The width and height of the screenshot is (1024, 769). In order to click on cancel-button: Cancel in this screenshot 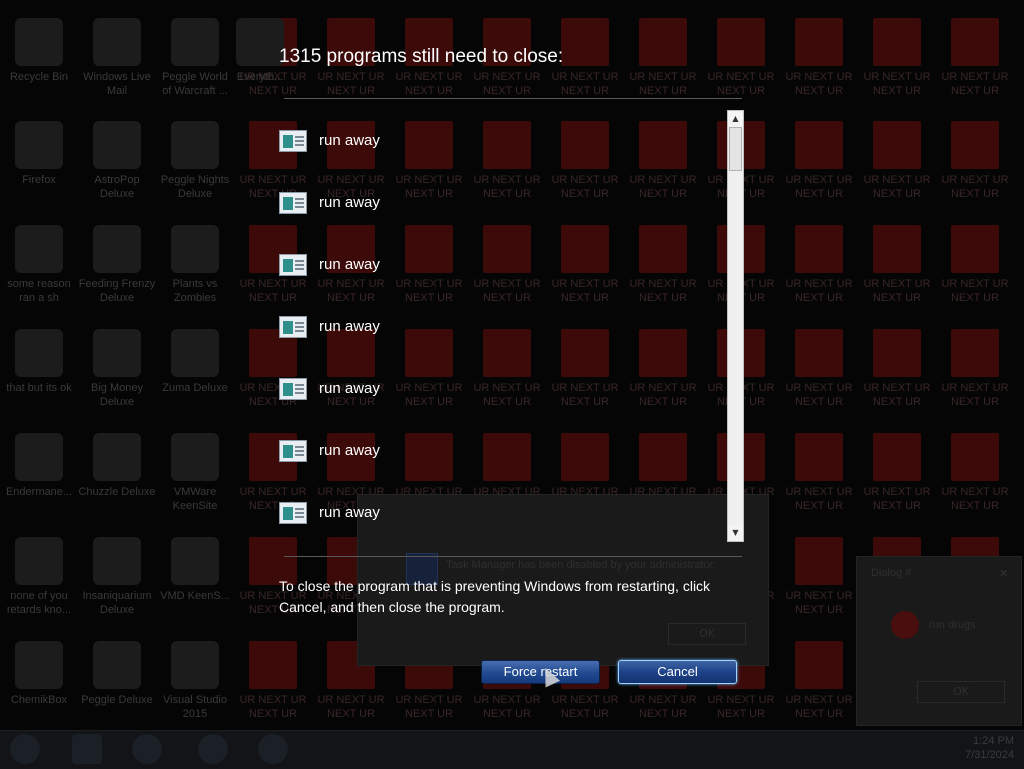, I will do `click(677, 672)`.